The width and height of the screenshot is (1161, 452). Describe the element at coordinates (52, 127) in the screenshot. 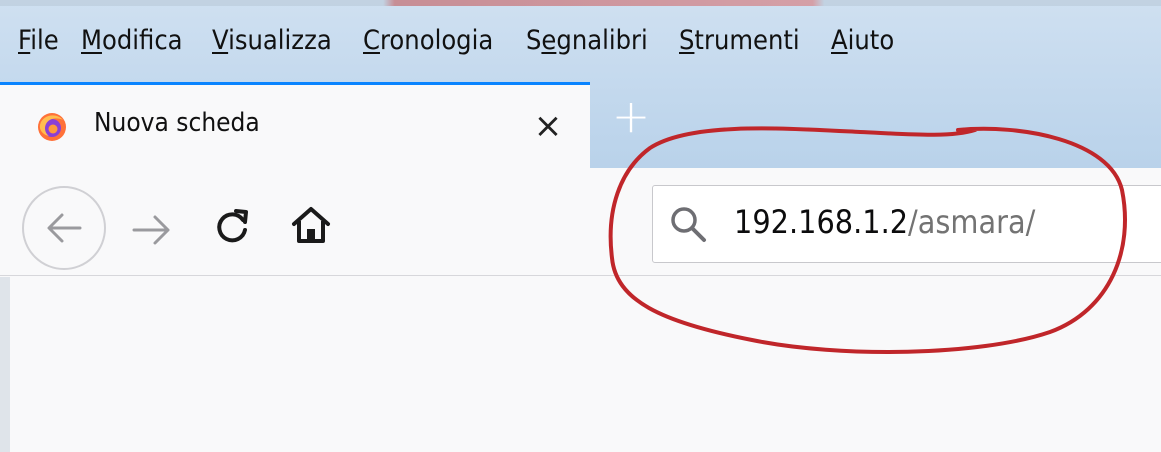

I see `firefox-icon` at that location.